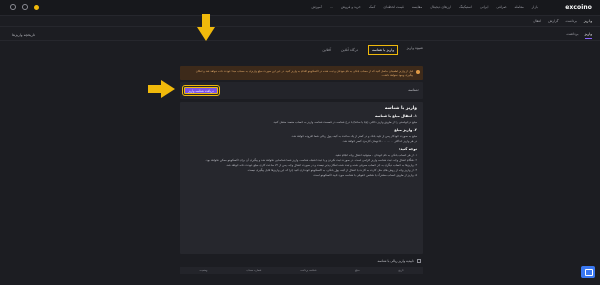  I want to click on top-icons, so click(24, 7).